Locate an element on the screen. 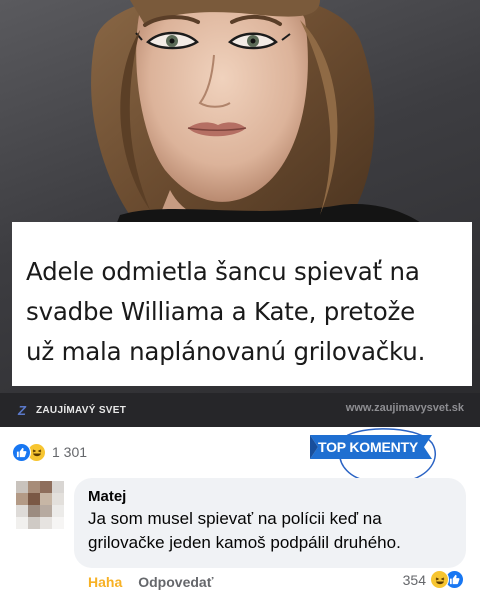 The image size is (480, 600). brand-bar: Z ZAUJÍMAVÝ SVET www.zaujimavysvet.sk is located at coordinates (240, 410).